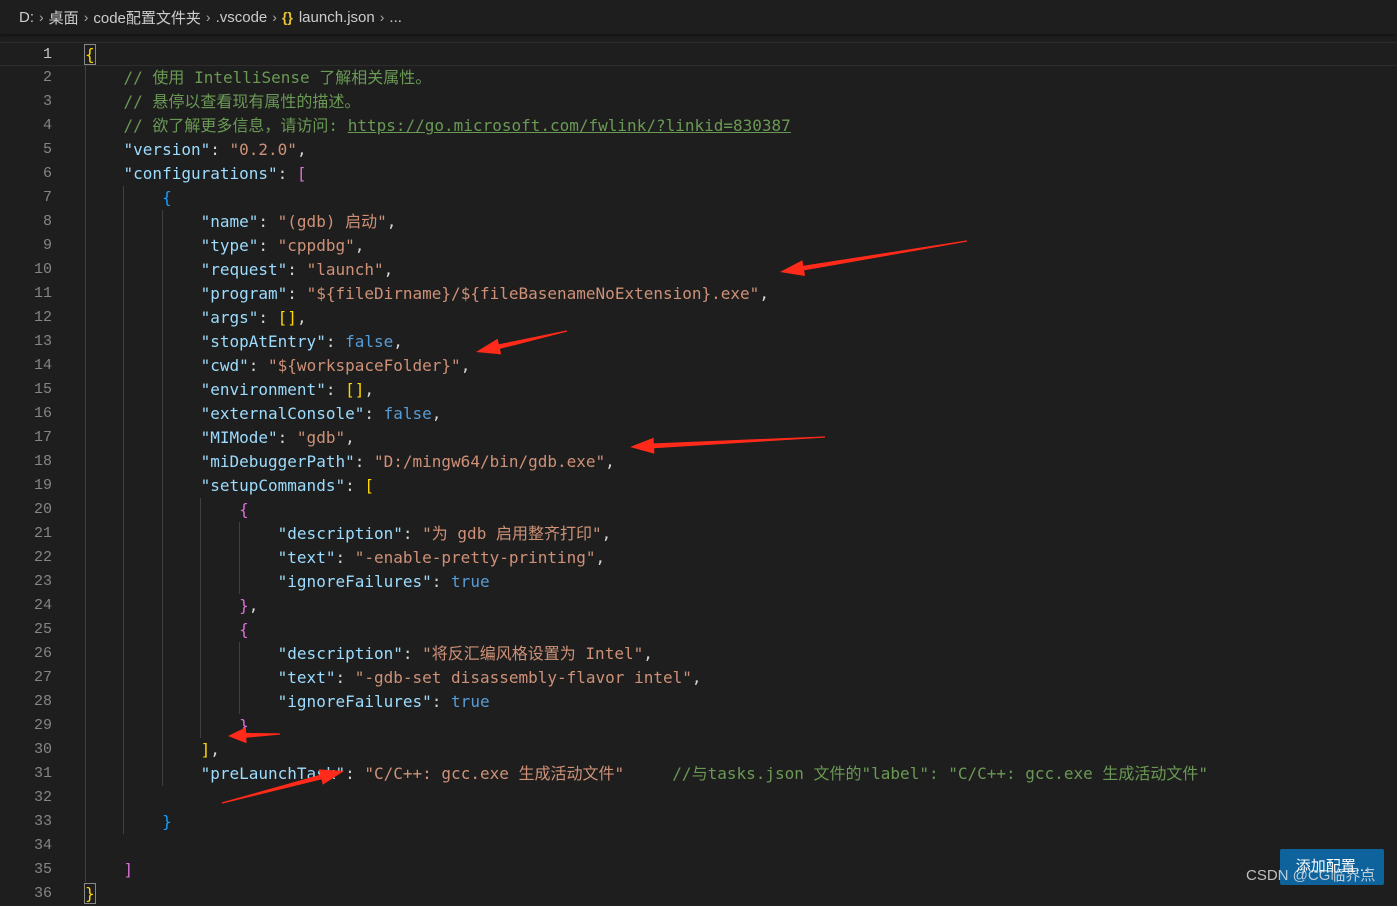 The image size is (1397, 906). Describe the element at coordinates (698, 654) in the screenshot. I see `code-line: 26 "description": "将反汇编风格设置为 Intel",` at that location.